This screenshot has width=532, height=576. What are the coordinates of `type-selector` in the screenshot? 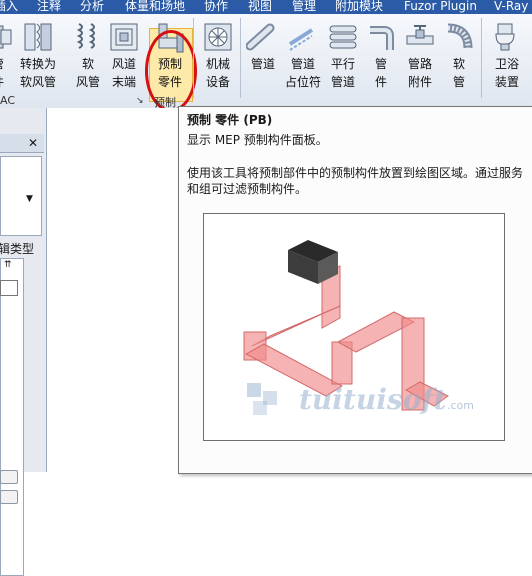 It's located at (21, 196).